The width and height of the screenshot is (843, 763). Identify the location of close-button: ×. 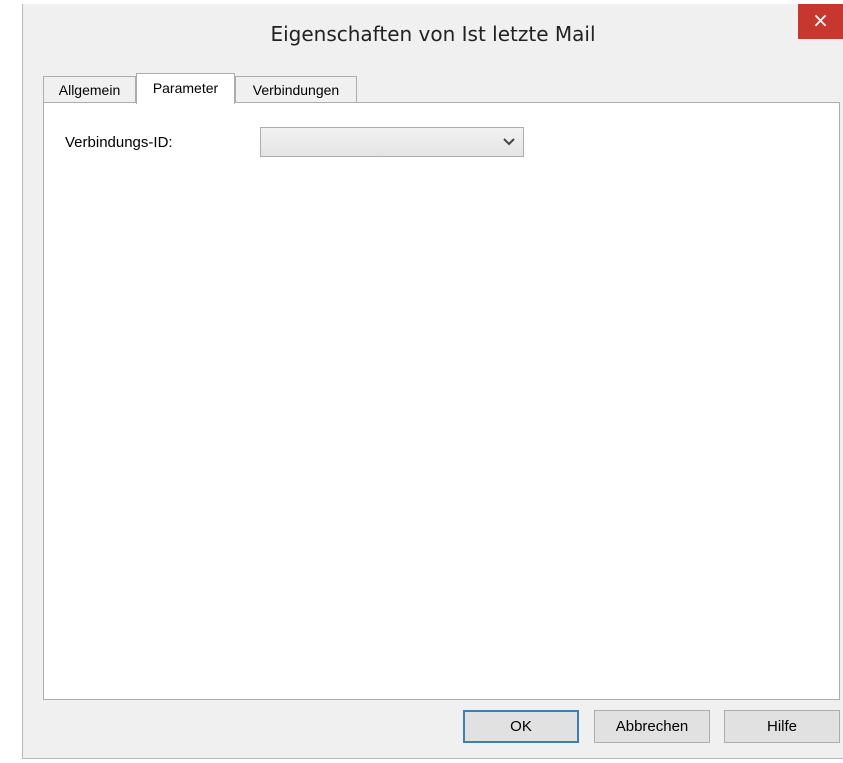
(820, 21).